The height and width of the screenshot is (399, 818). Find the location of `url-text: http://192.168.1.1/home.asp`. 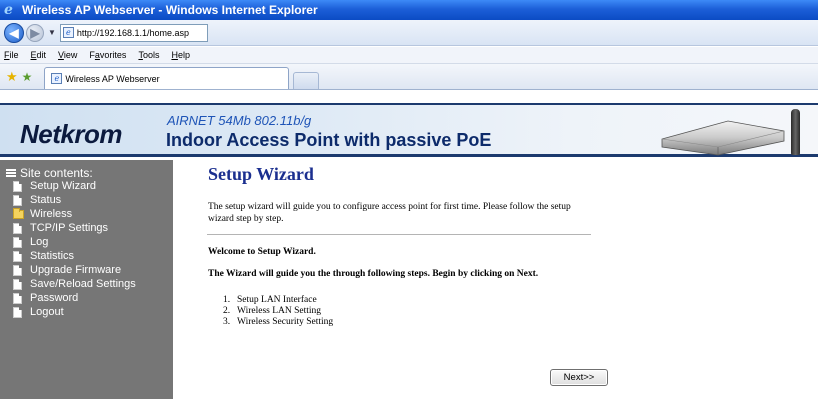

url-text: http://192.168.1.1/home.asp is located at coordinates (133, 32).